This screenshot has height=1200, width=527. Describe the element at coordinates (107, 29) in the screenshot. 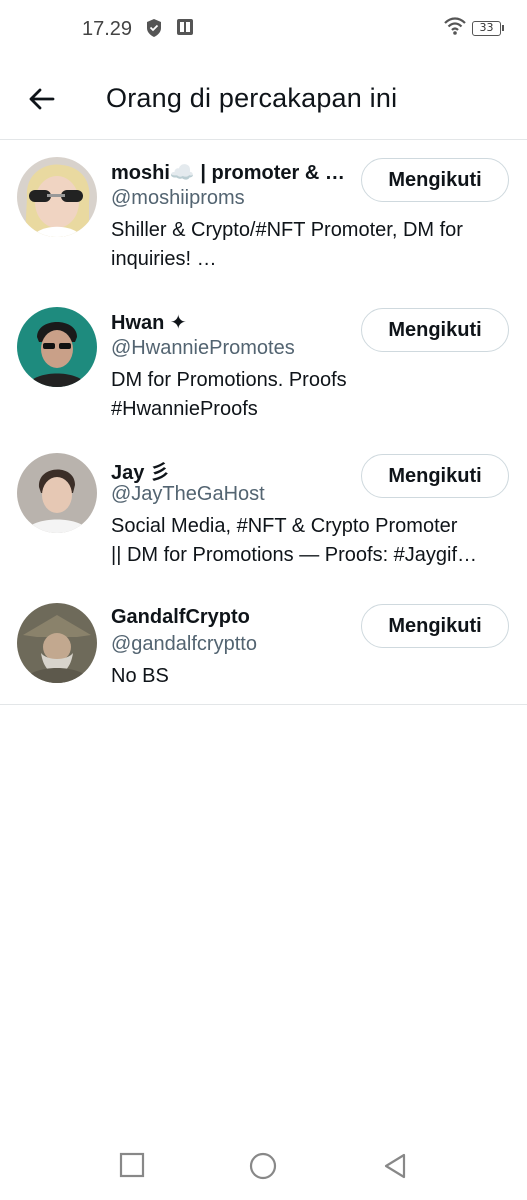

I see `status-time: 17.29` at that location.